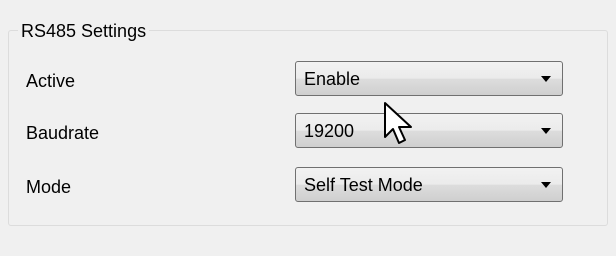 The width and height of the screenshot is (616, 256). What do you see at coordinates (84, 31) in the screenshot?
I see `rs485-settings-title: RS485 Settings` at bounding box center [84, 31].